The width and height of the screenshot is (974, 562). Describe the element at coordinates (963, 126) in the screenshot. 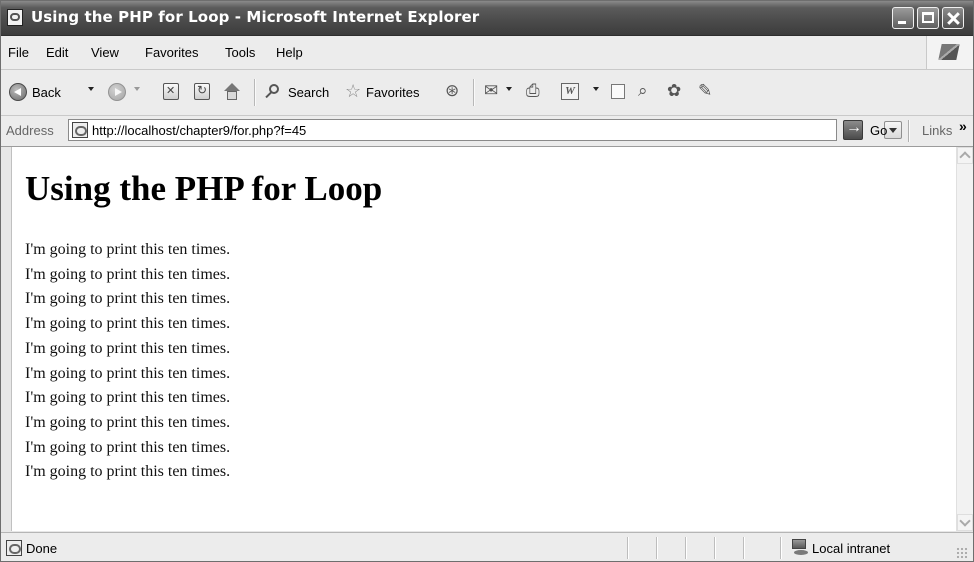

I see `chevron-right-icon: »` at that location.